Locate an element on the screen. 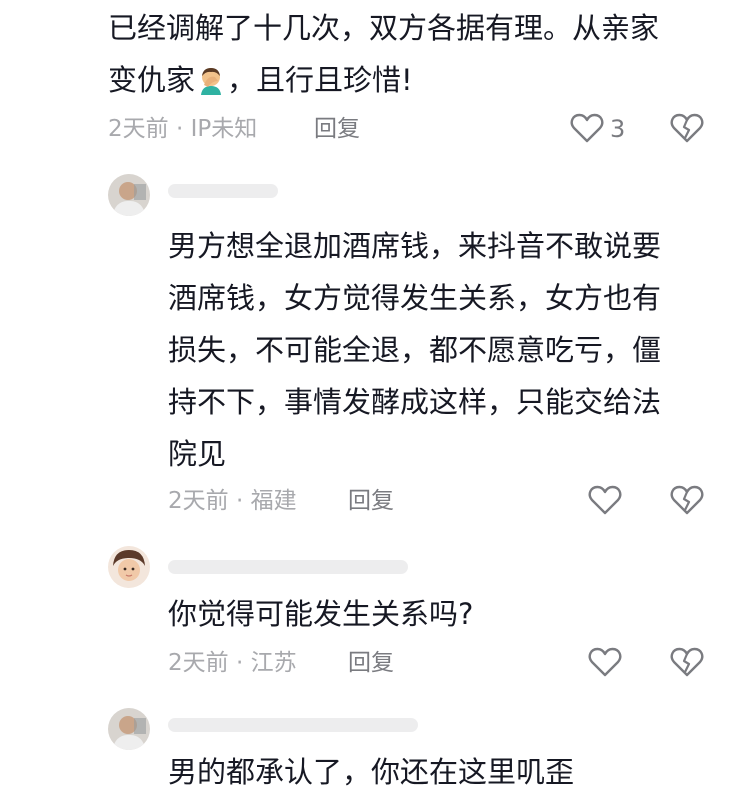 The width and height of the screenshot is (744, 793). comment-location: 江苏 is located at coordinates (273, 663).